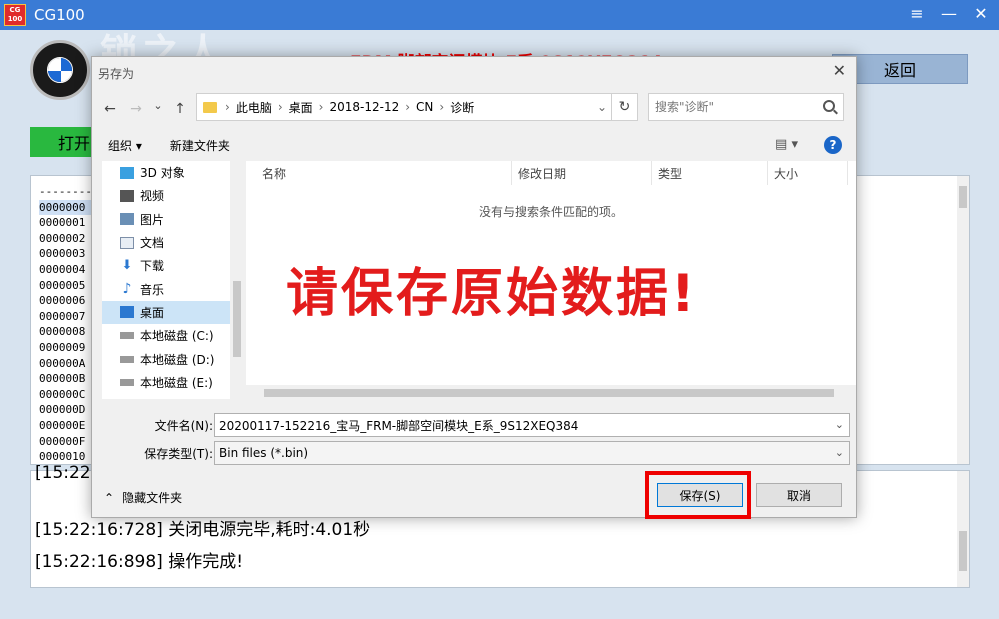 Image resolution: width=999 pixels, height=619 pixels. What do you see at coordinates (582, 173) in the screenshot?
I see `column-header-modified: 修改日期` at bounding box center [582, 173].